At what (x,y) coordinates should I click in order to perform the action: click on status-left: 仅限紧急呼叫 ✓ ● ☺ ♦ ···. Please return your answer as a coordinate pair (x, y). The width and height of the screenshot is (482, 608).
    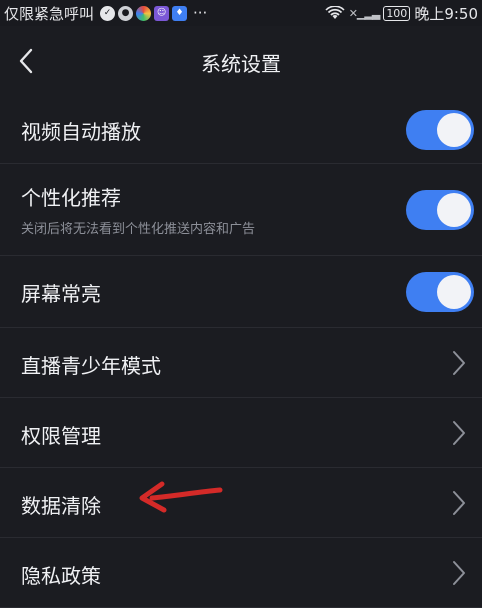
    Looking at the image, I should click on (103, 13).